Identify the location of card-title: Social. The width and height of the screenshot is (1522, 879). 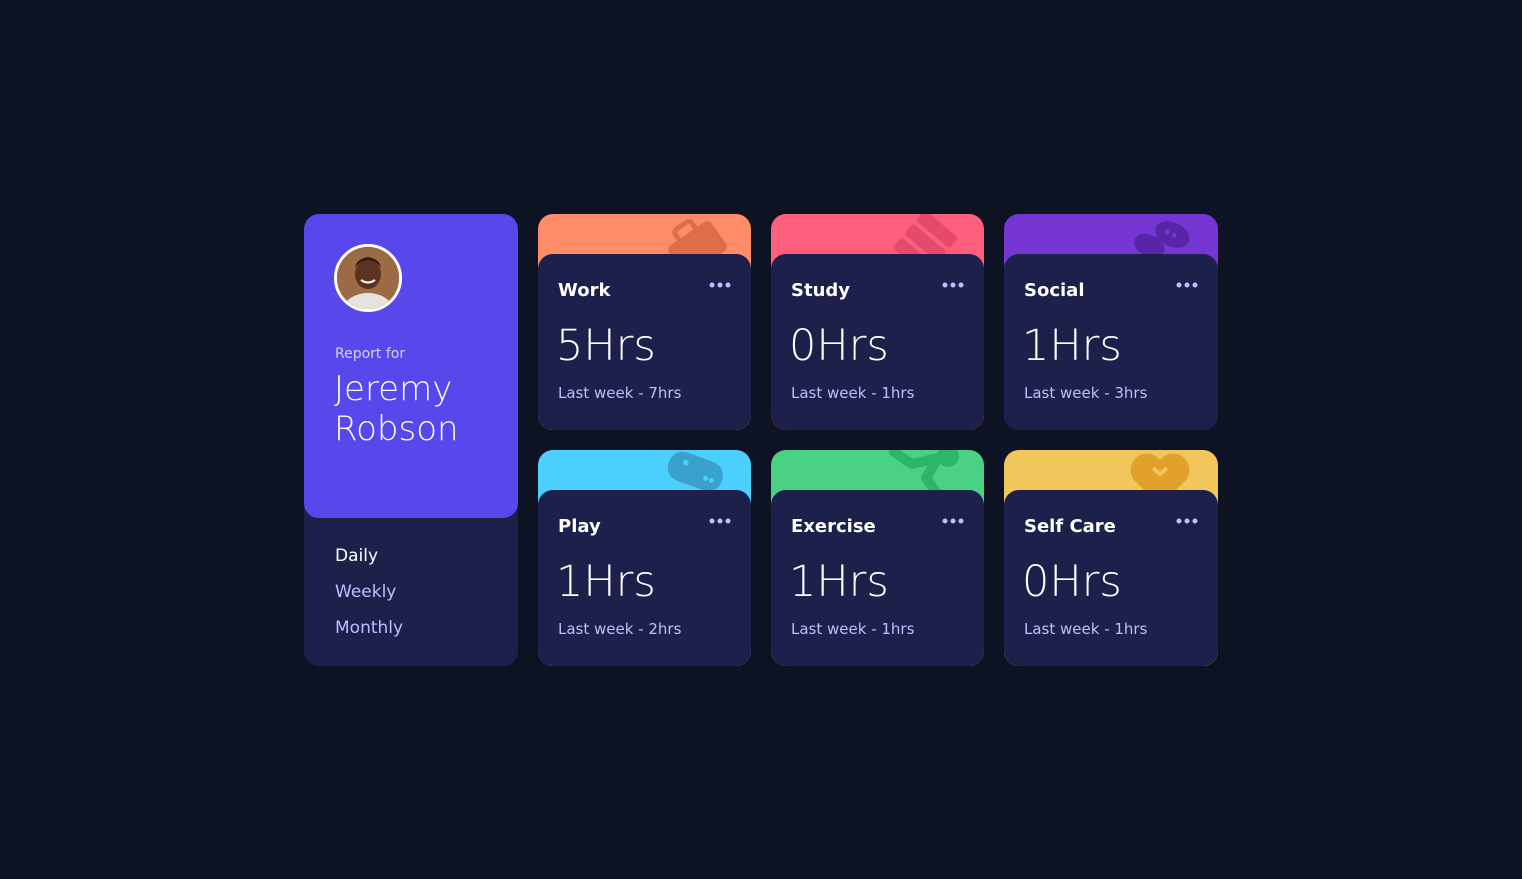
(1054, 290).